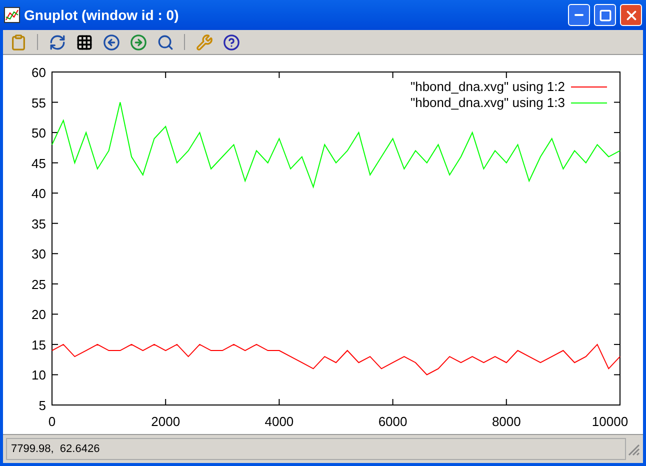  Describe the element at coordinates (487, 86) in the screenshot. I see `legend-label: "hbond_dna.xvg" using 1:2` at that location.